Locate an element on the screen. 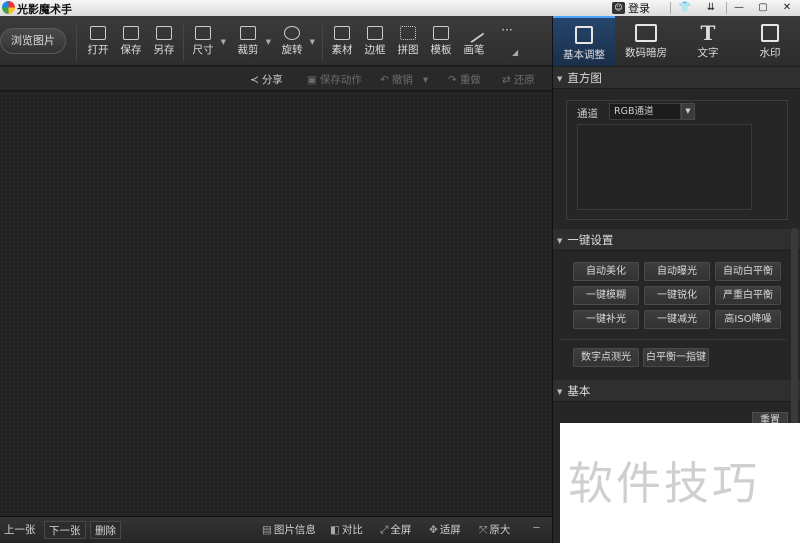 The height and width of the screenshot is (543, 800). border-icon is located at coordinates (375, 33).